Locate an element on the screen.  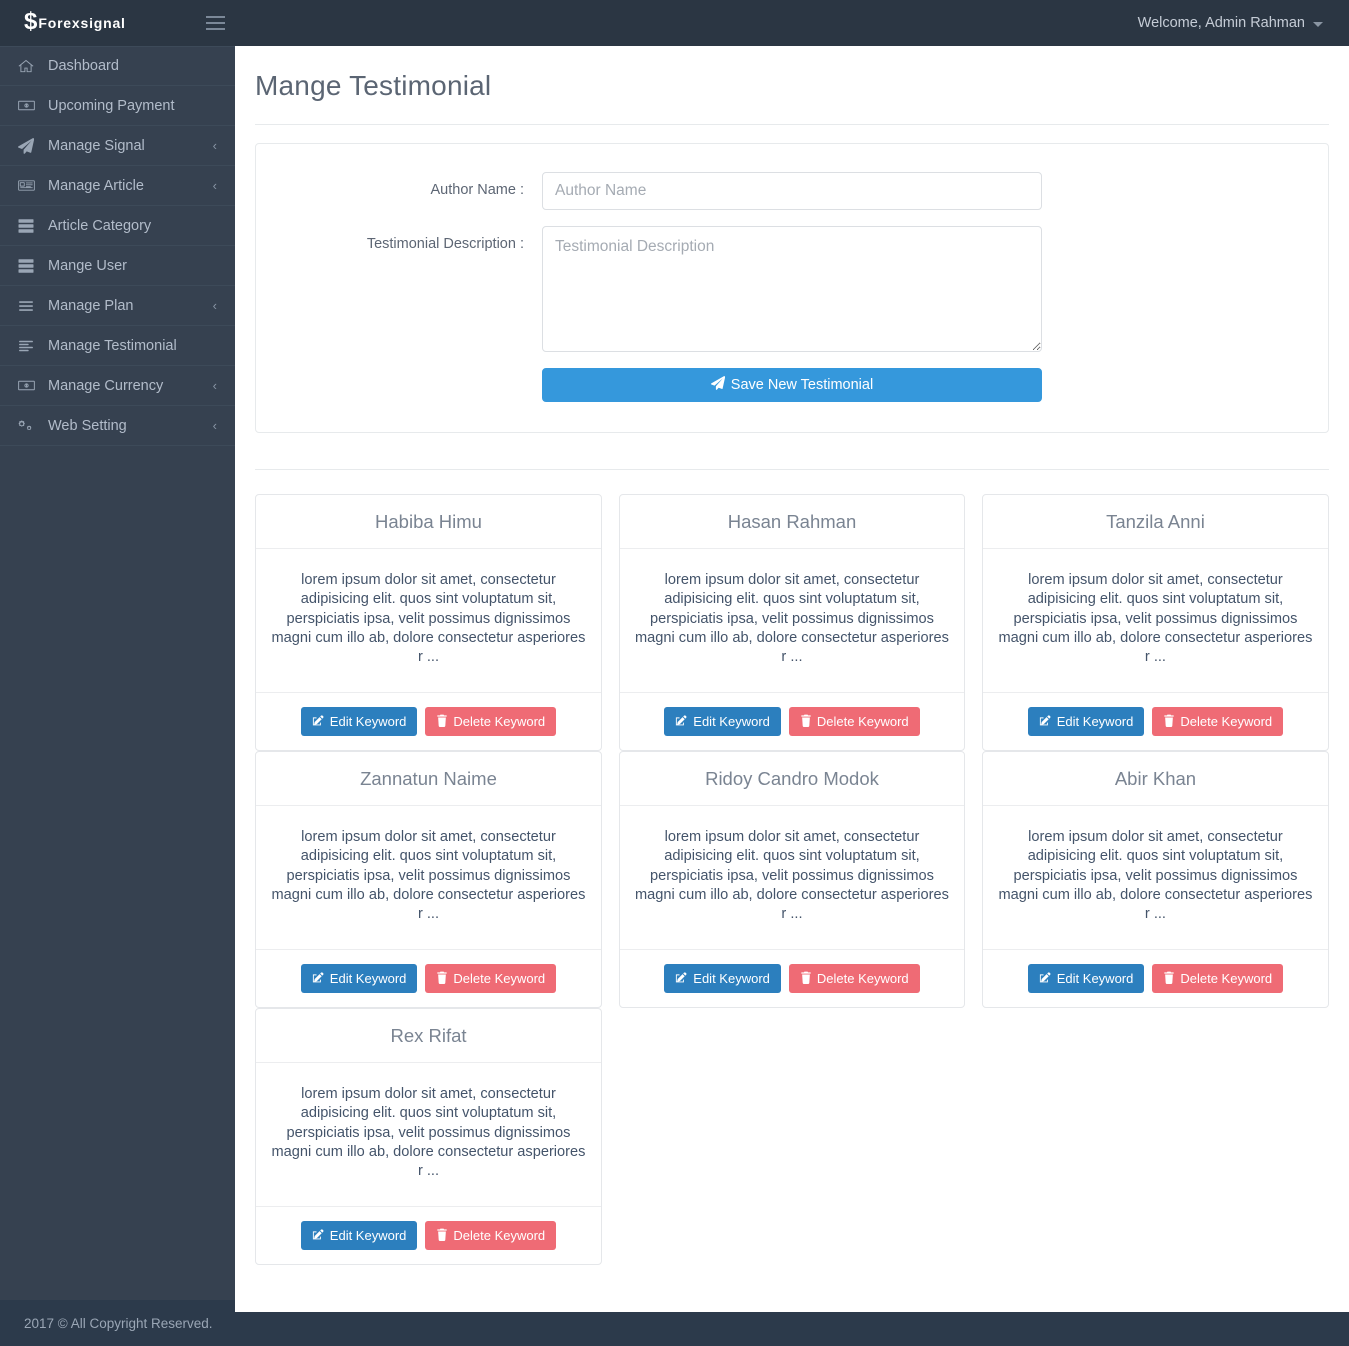
sidebar-item-label: Mange User is located at coordinates (87, 265).